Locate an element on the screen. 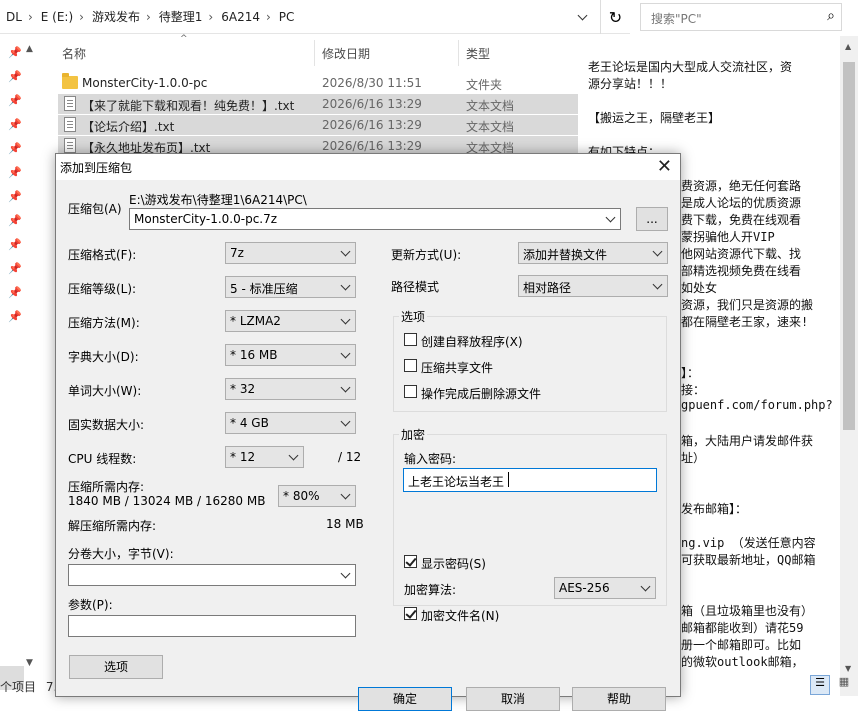 This screenshot has height=711, width=858. navigation-pane: 📌 📌 📌 📌 📌 📌 📌 📌 📌 📌 📌 📌 is located at coordinates (21, 365).